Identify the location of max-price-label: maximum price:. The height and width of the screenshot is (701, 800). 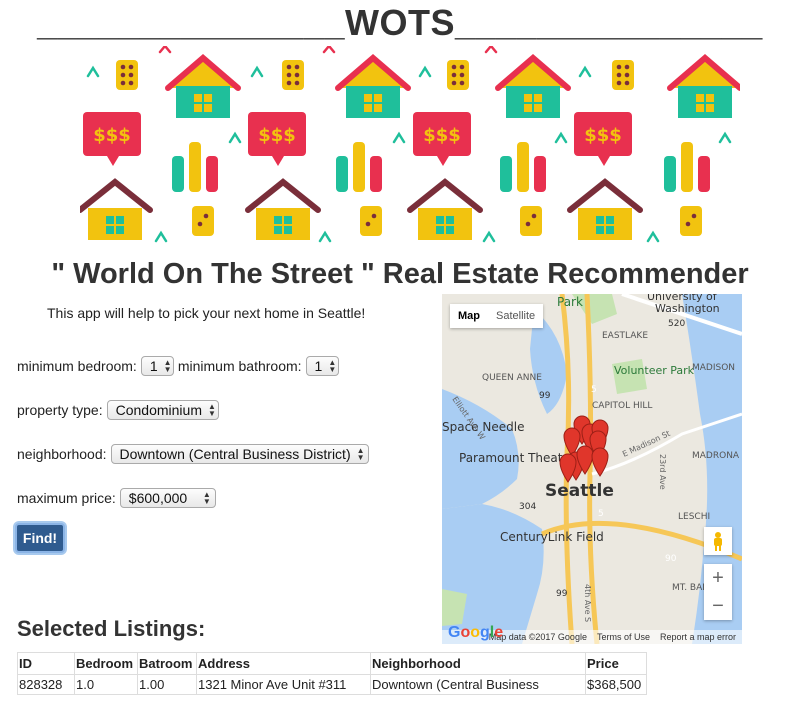
(66, 498).